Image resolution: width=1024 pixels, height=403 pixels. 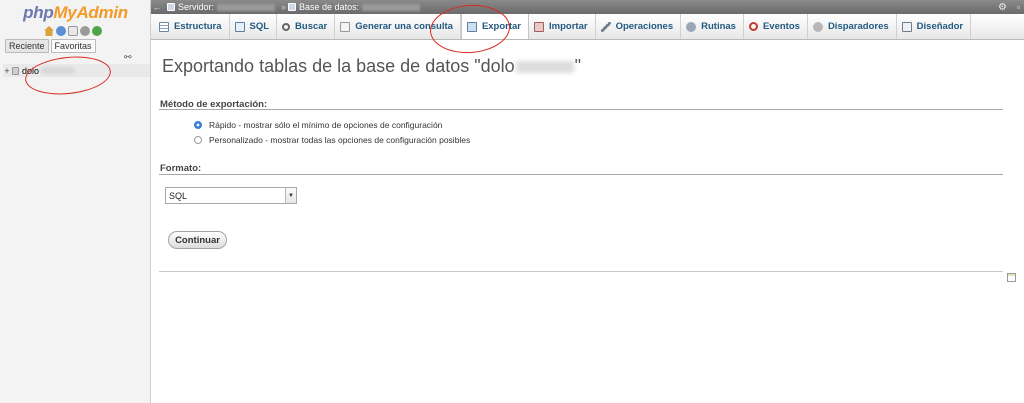 I want to click on radio-custom, so click(x=198, y=140).